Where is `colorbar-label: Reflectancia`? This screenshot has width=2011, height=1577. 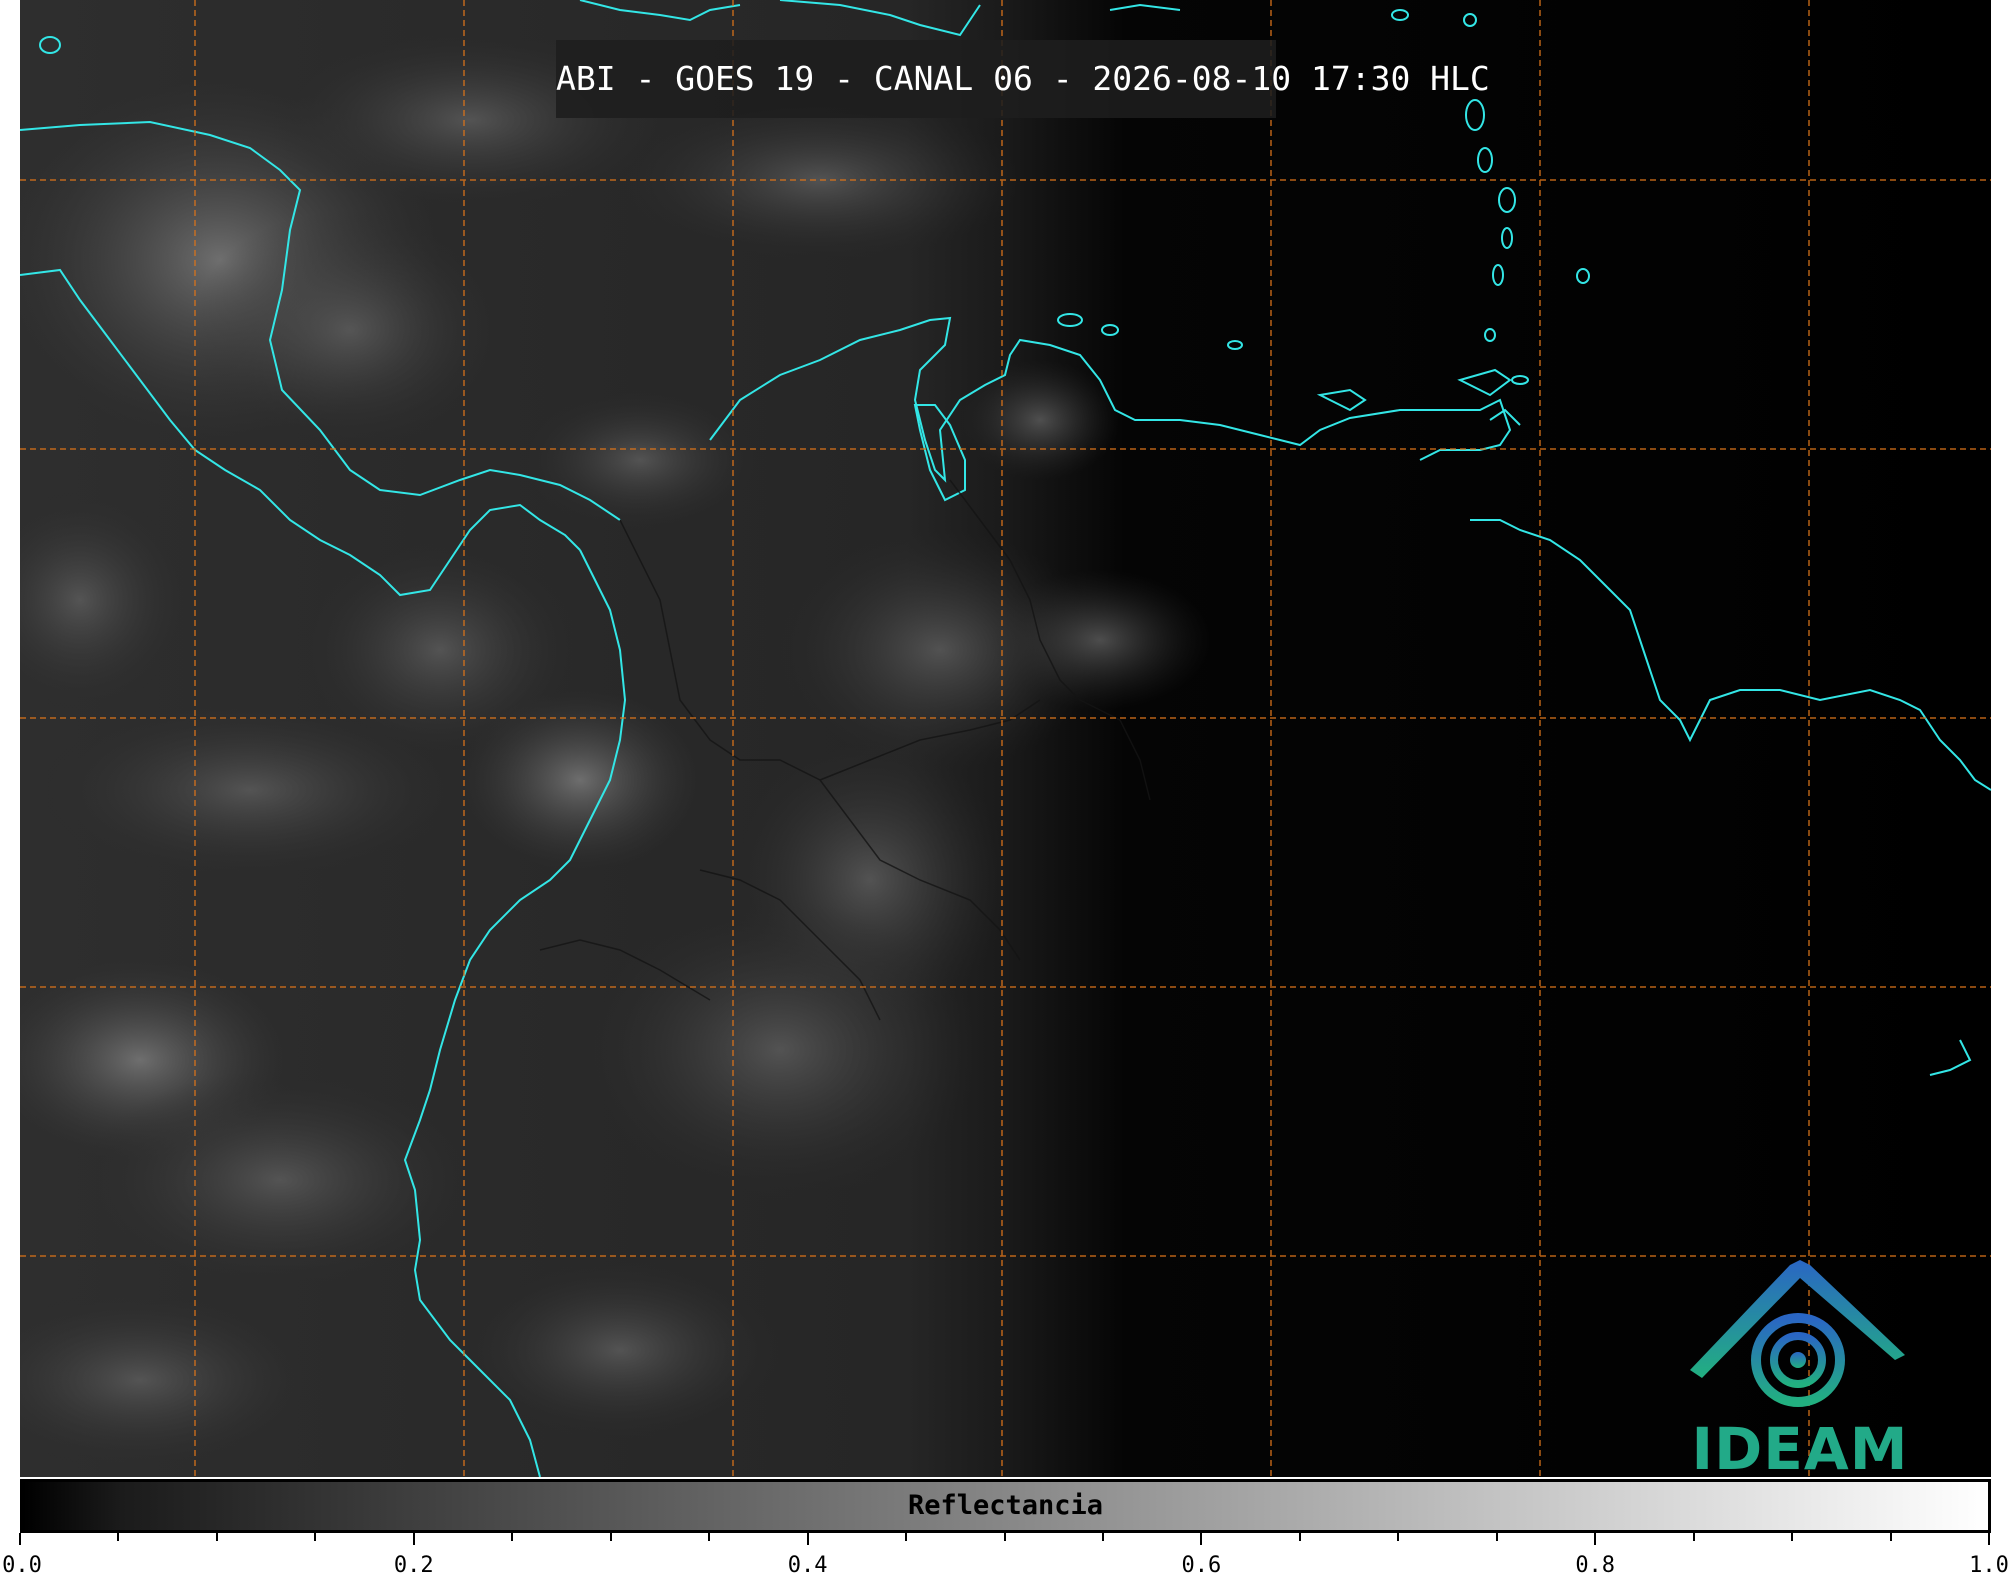 colorbar-label: Reflectancia is located at coordinates (1005, 1505).